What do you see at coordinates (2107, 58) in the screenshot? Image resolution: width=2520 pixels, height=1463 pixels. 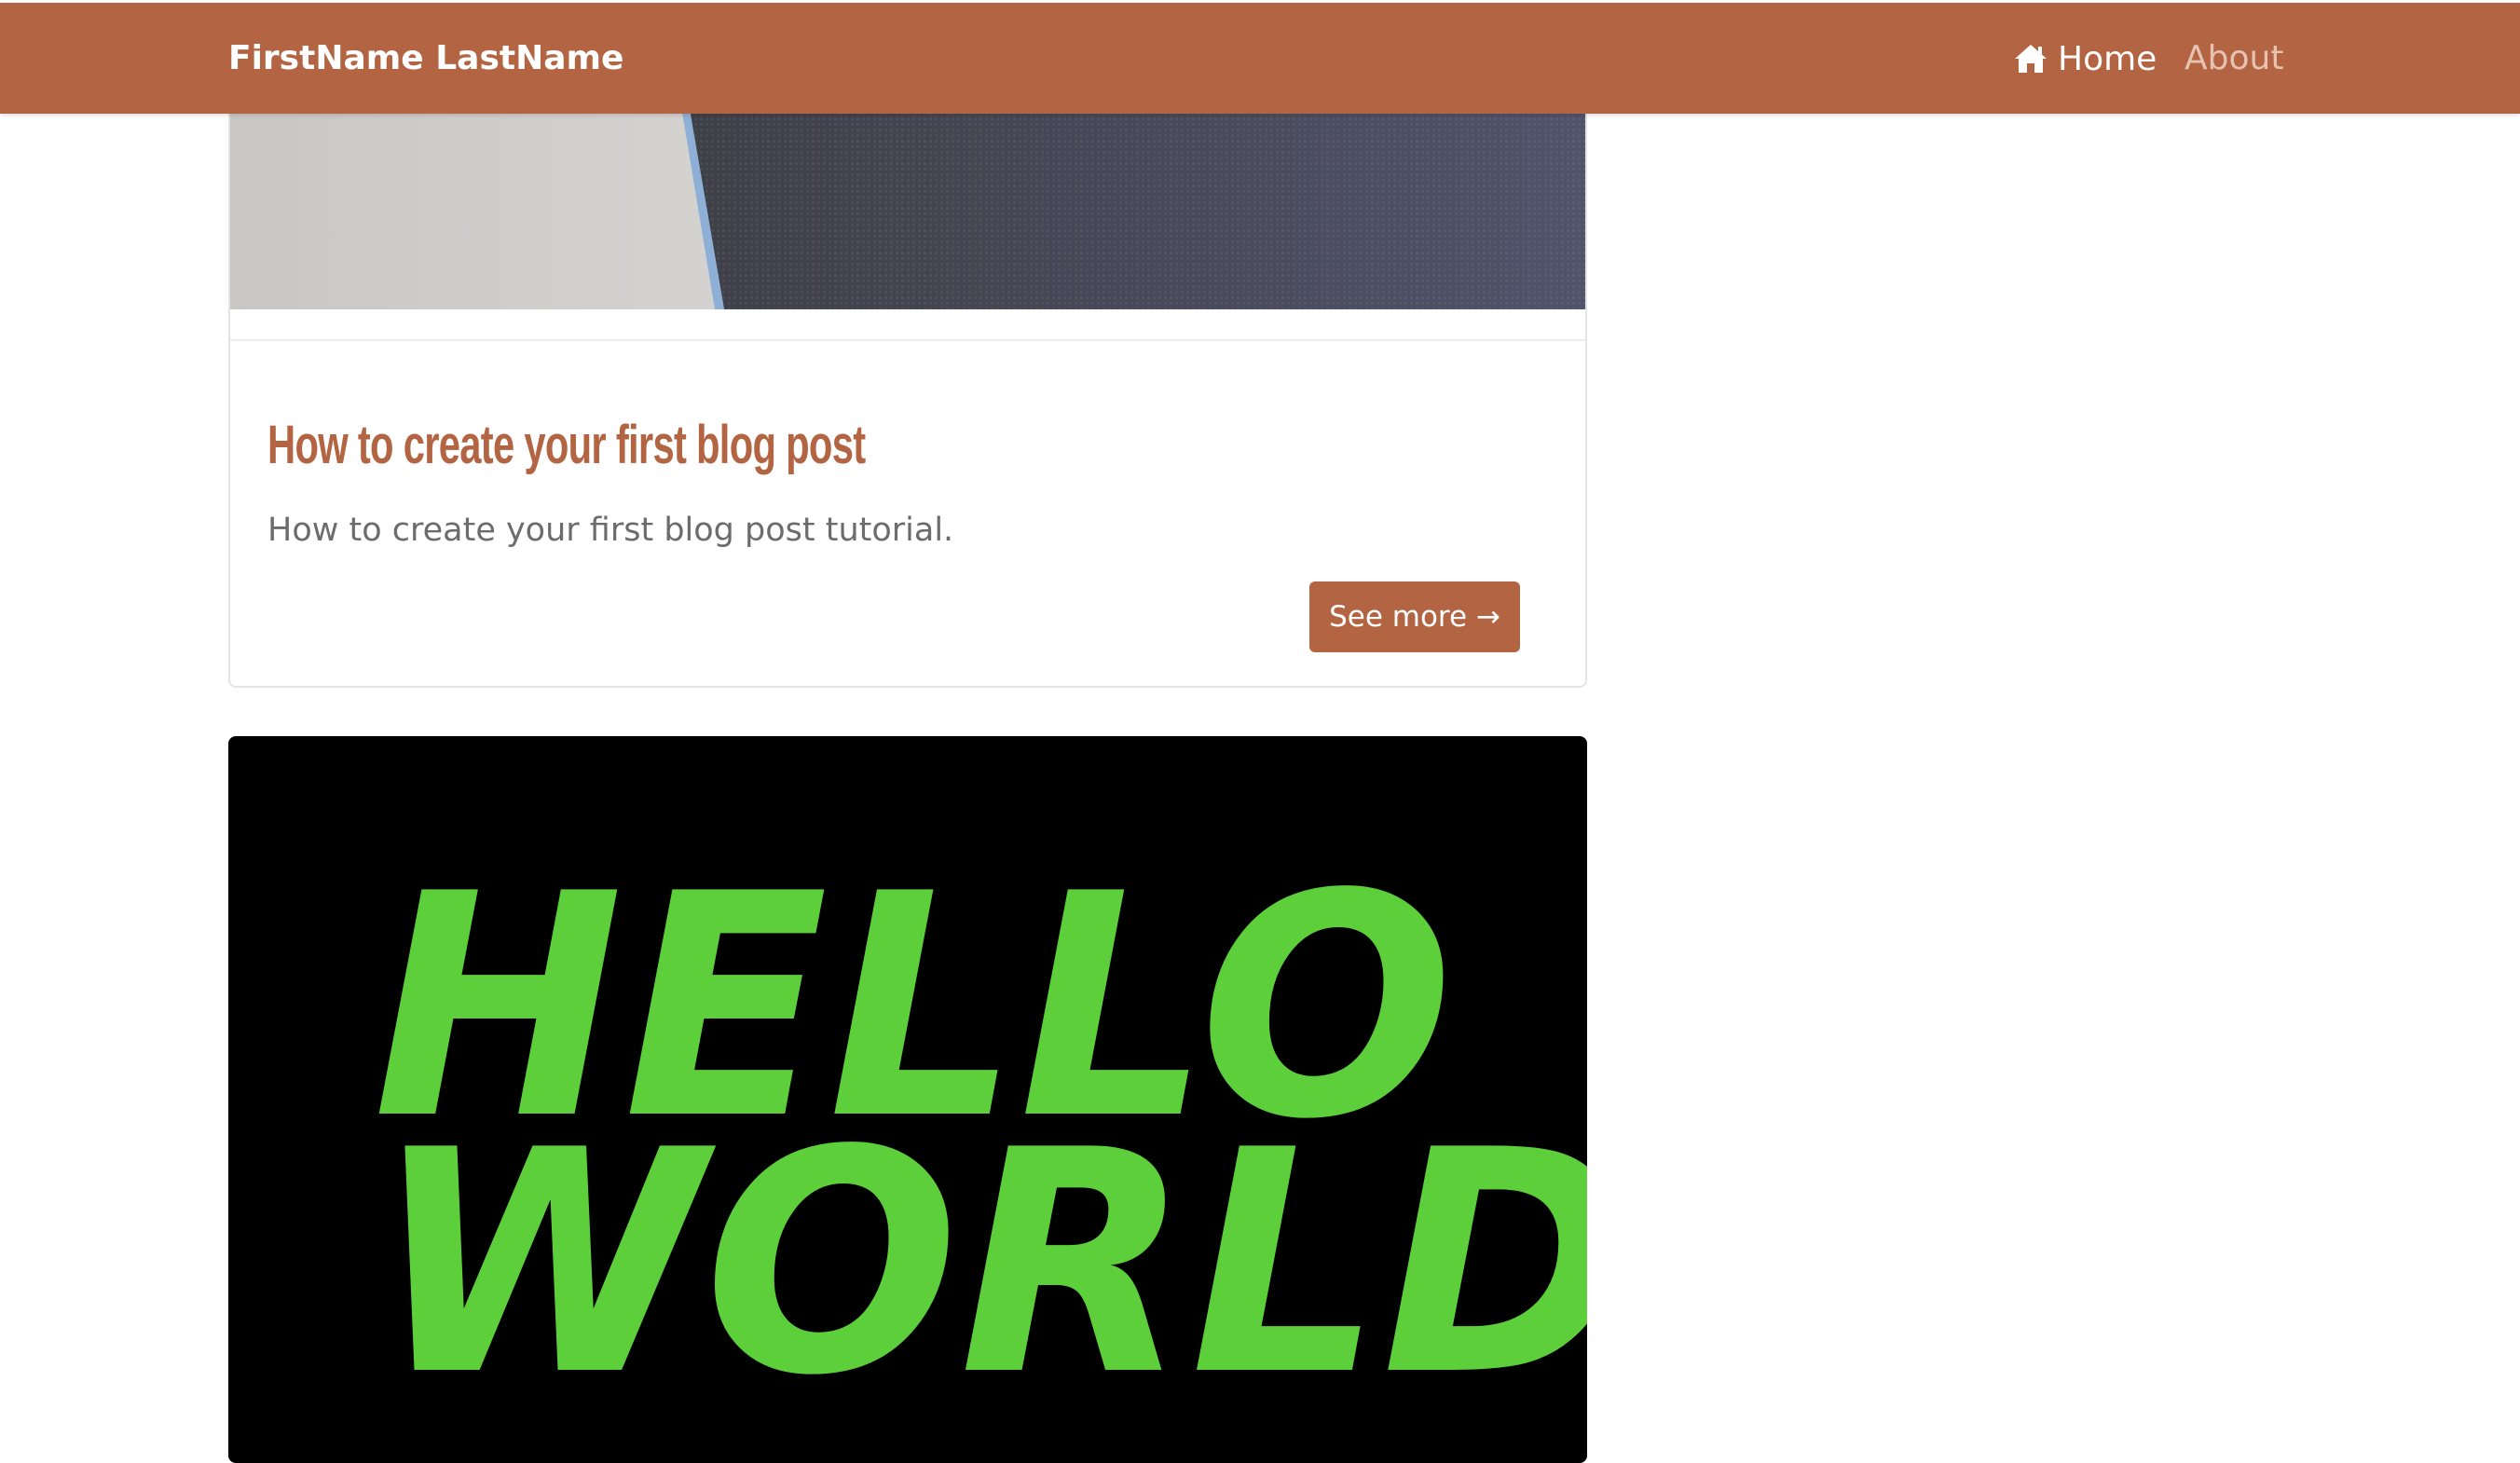 I see `nav-home-label: Home` at bounding box center [2107, 58].